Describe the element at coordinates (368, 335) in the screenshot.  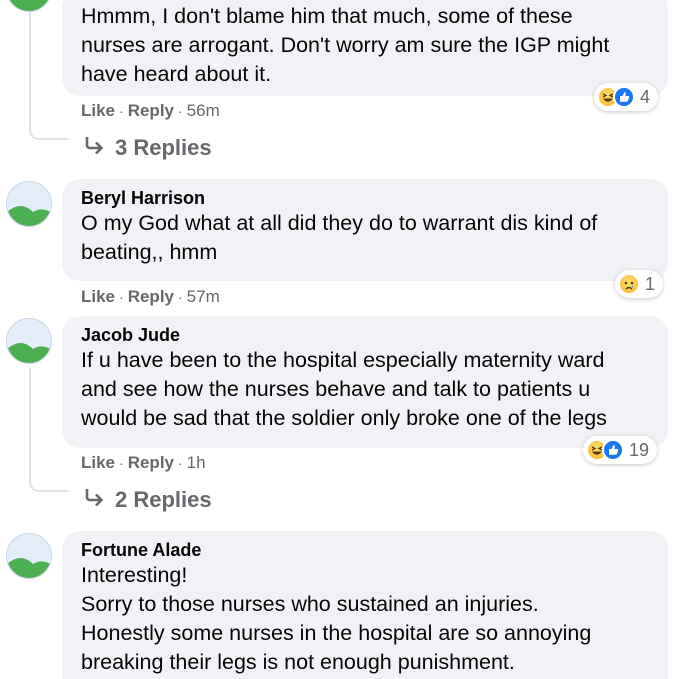
I see `comment-author: Jacob Jude` at that location.